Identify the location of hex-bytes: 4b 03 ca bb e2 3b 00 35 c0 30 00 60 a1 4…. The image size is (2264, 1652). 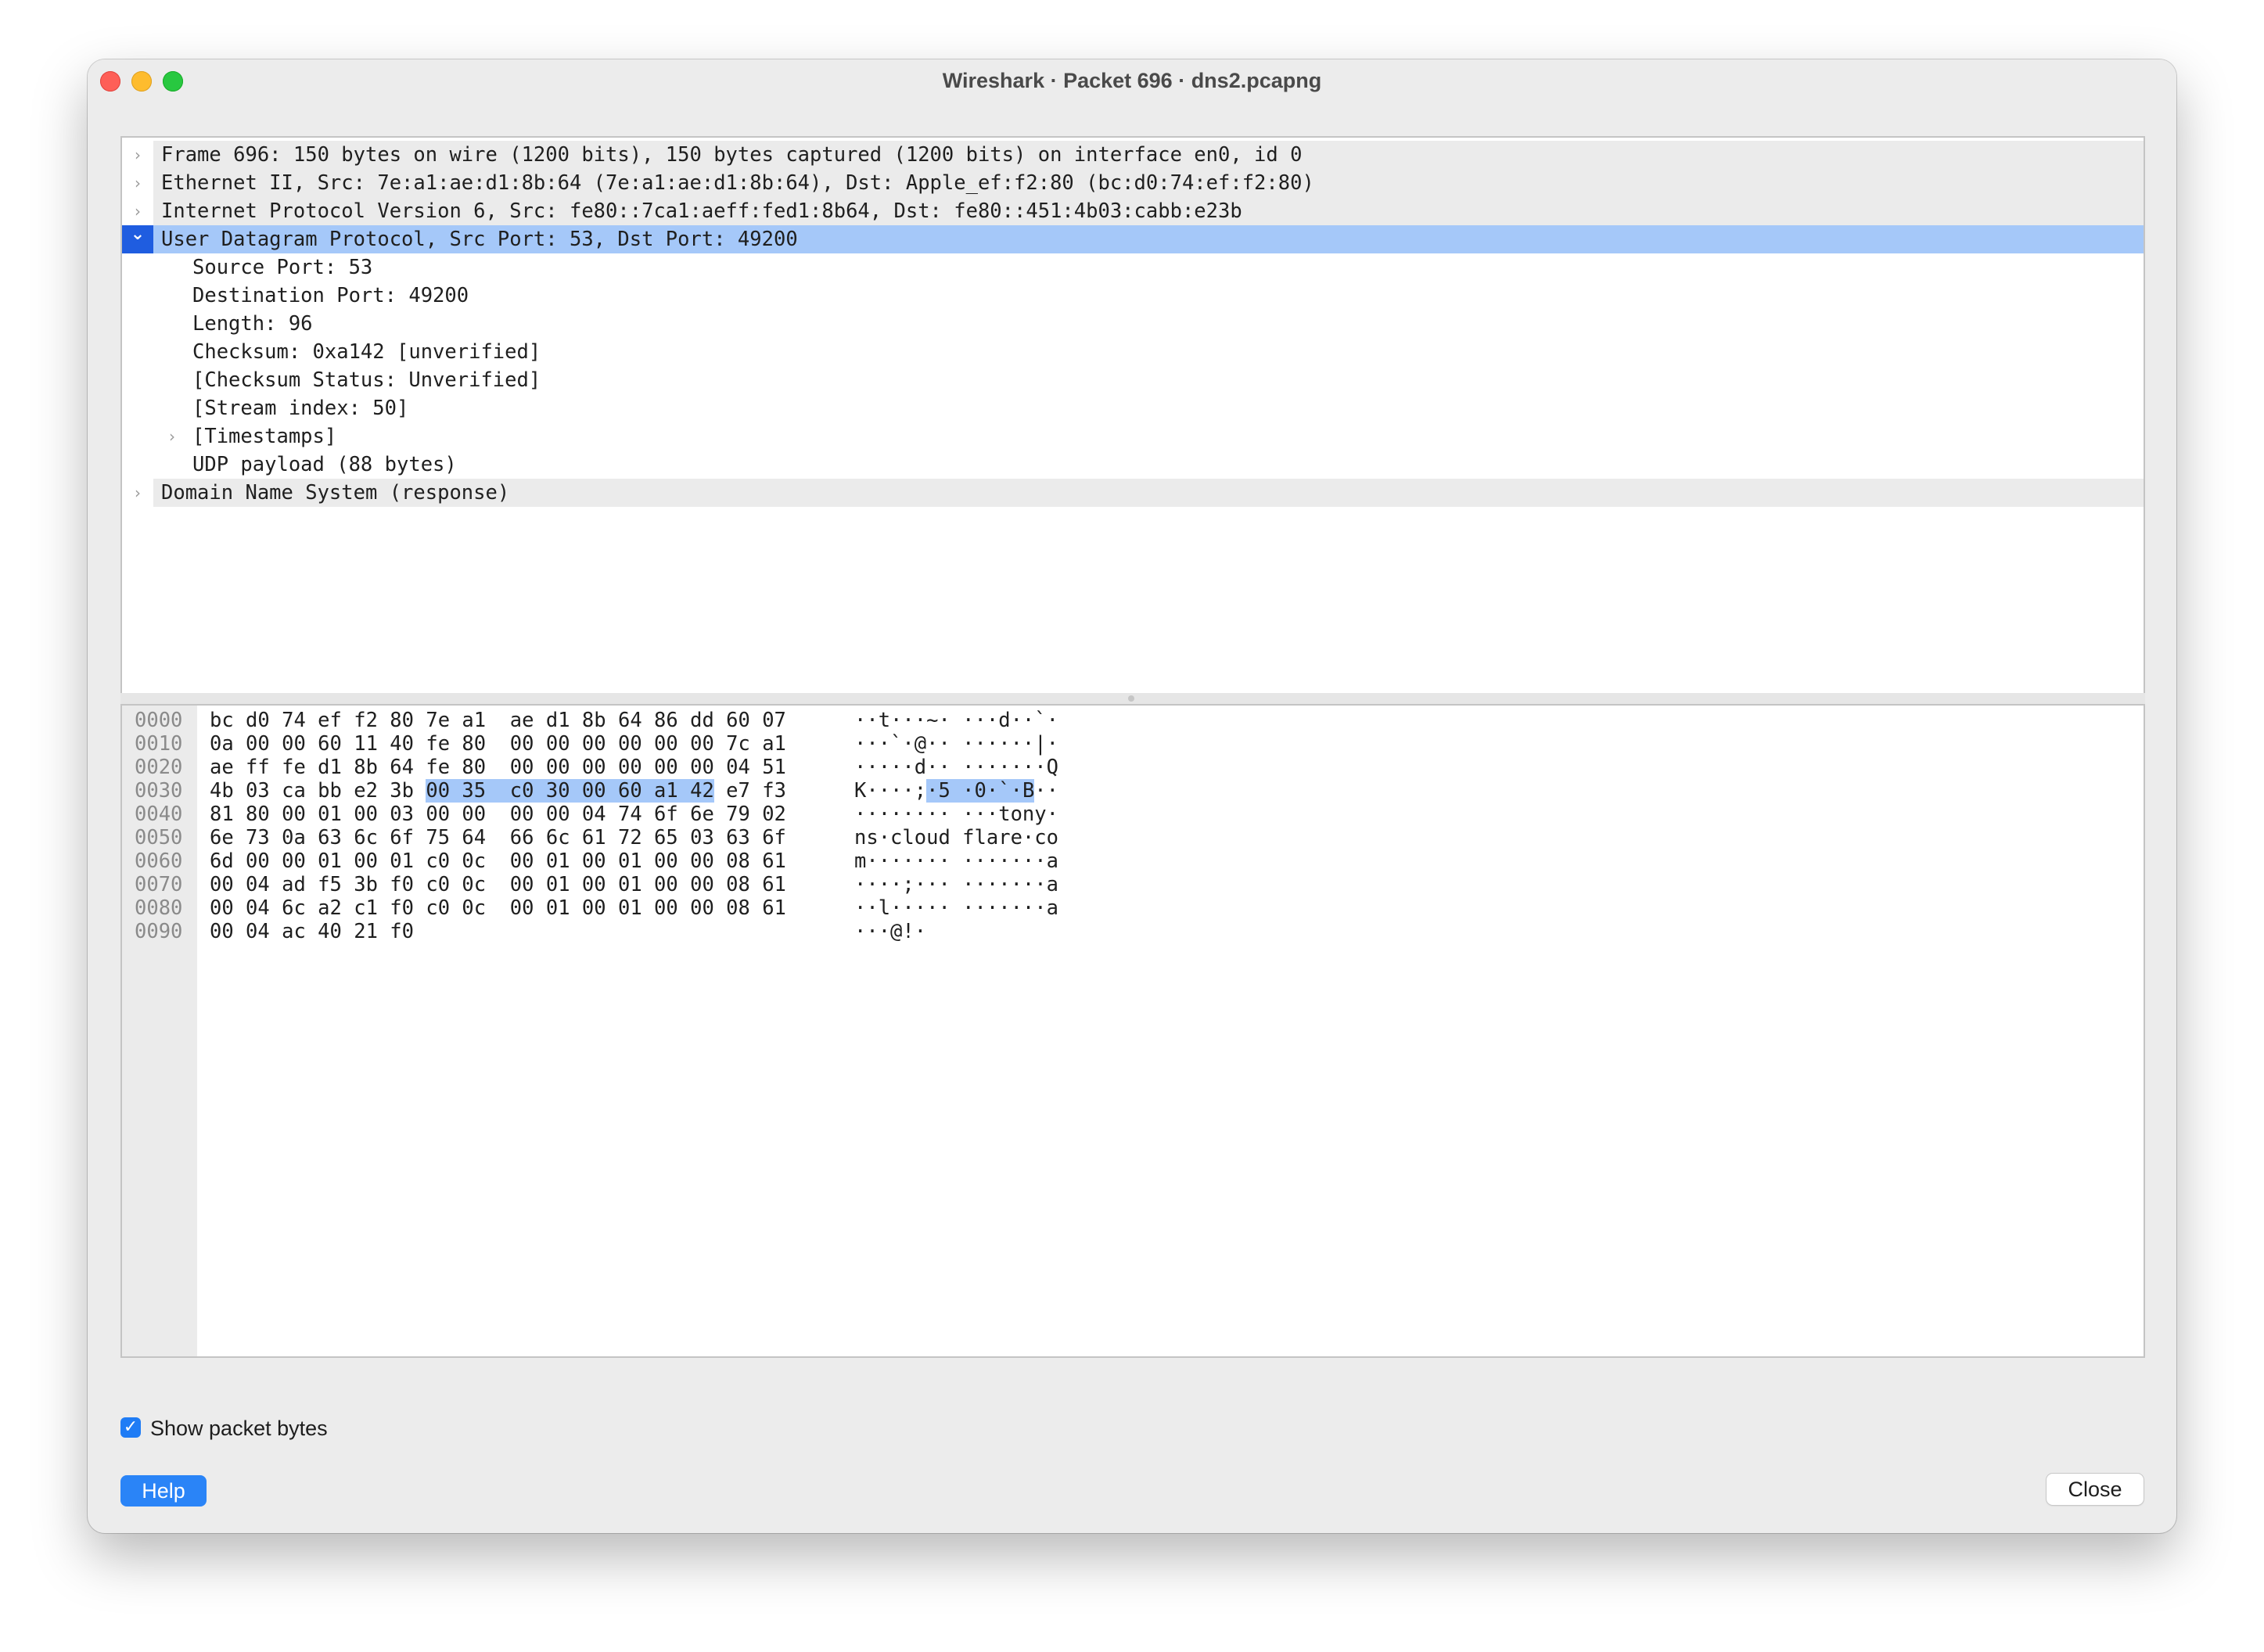
(498, 791).